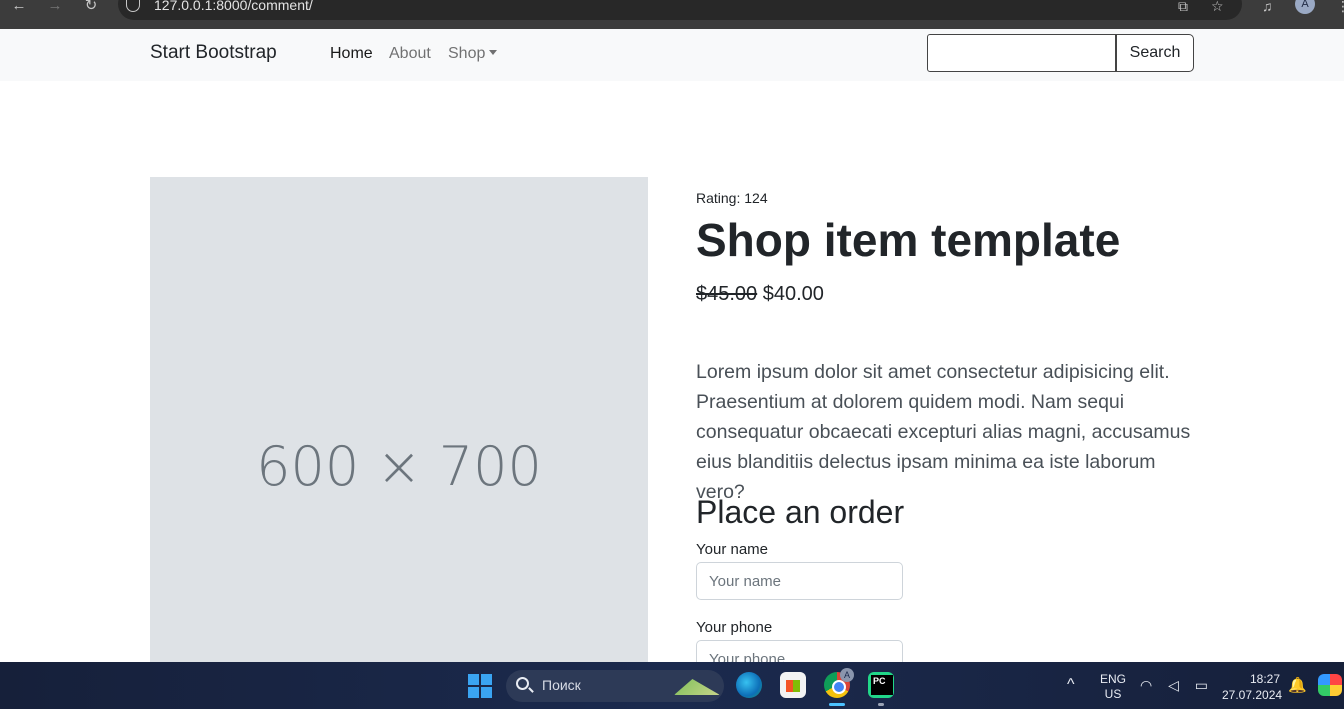 The height and width of the screenshot is (709, 1344). What do you see at coordinates (467, 53) in the screenshot?
I see `nav-link-shop-label: Shop` at bounding box center [467, 53].